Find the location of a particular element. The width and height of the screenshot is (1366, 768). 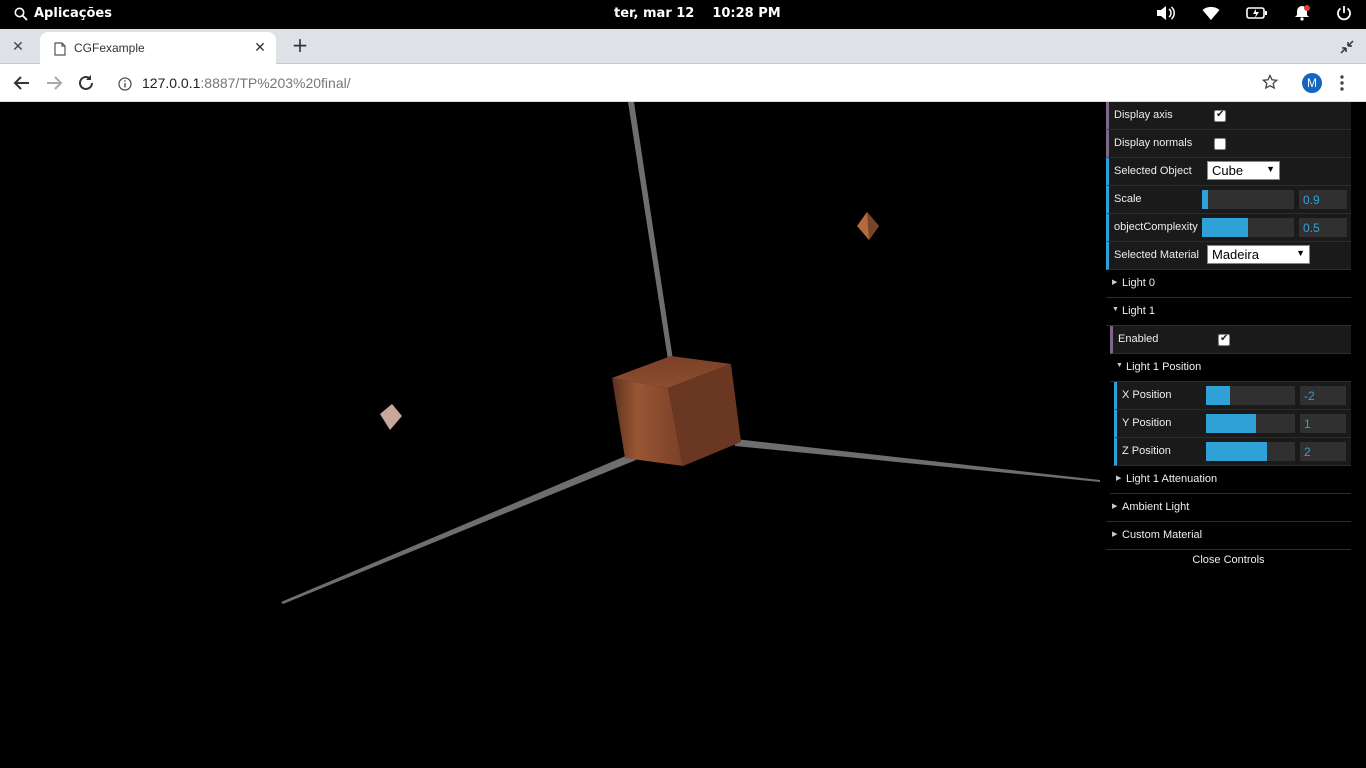

object-complexity-input: 0.5 is located at coordinates (1323, 227).